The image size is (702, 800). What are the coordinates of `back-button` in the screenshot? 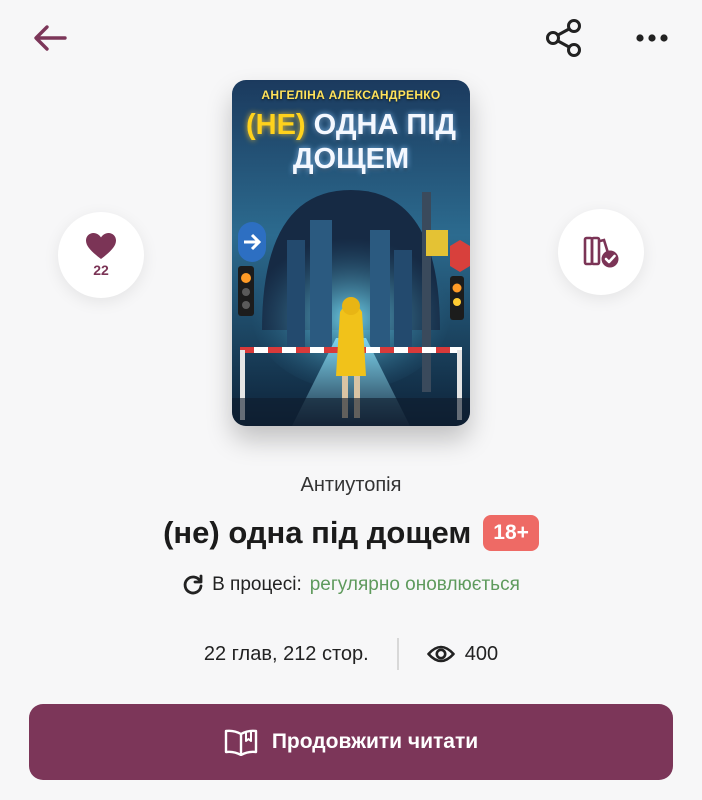 It's located at (50, 38).